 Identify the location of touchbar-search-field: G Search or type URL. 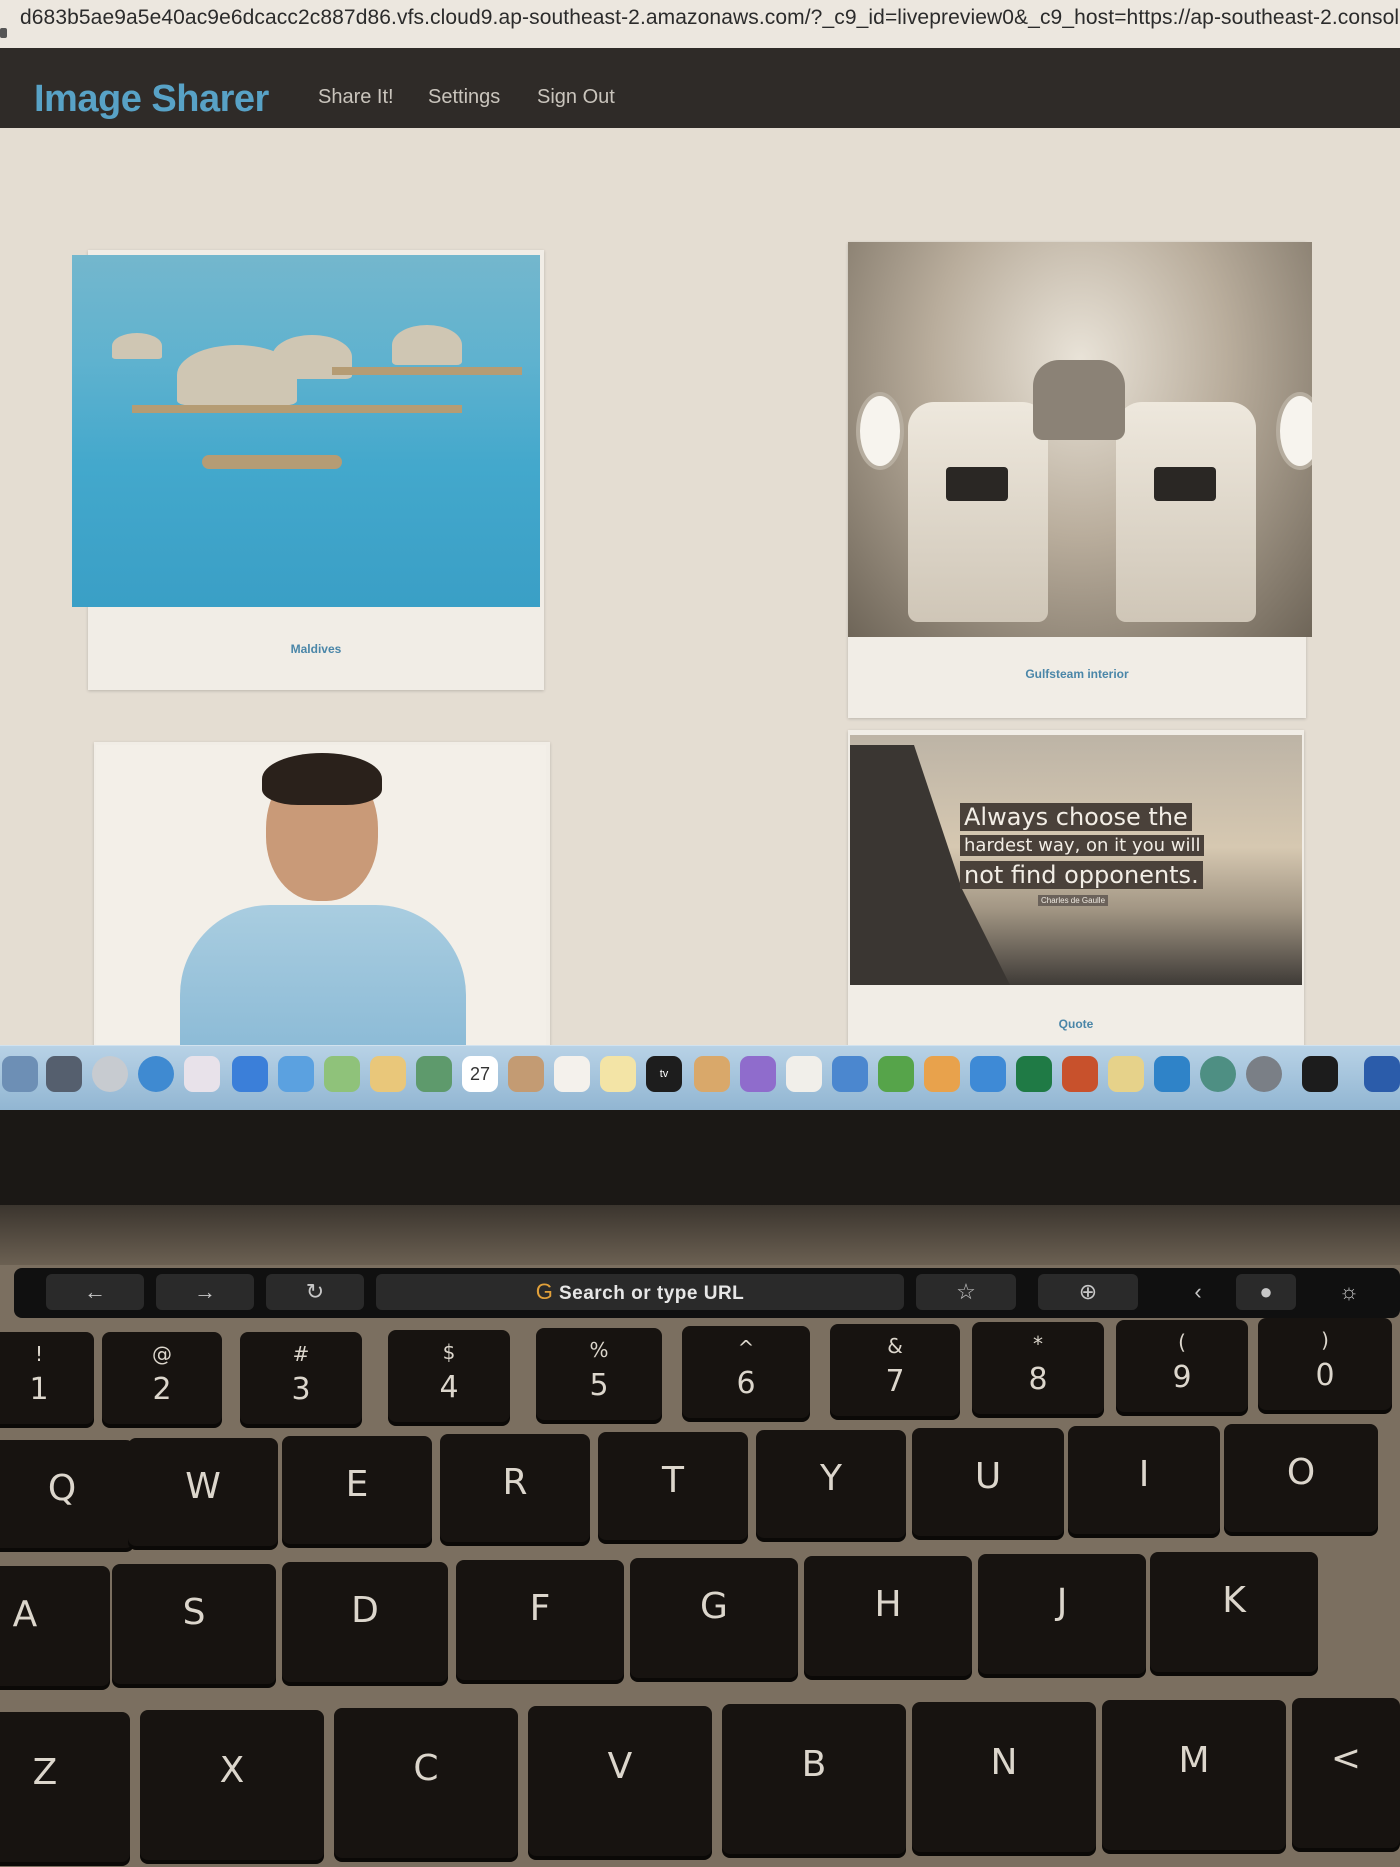
(640, 1292).